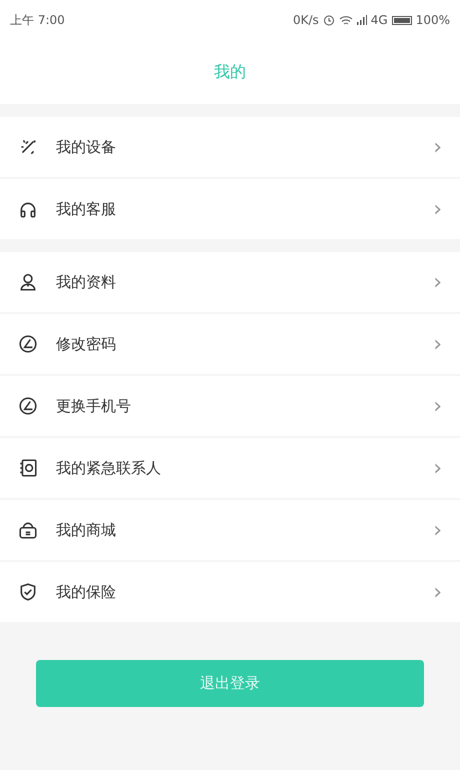  I want to click on status-time: 上午 7:00, so click(37, 20).